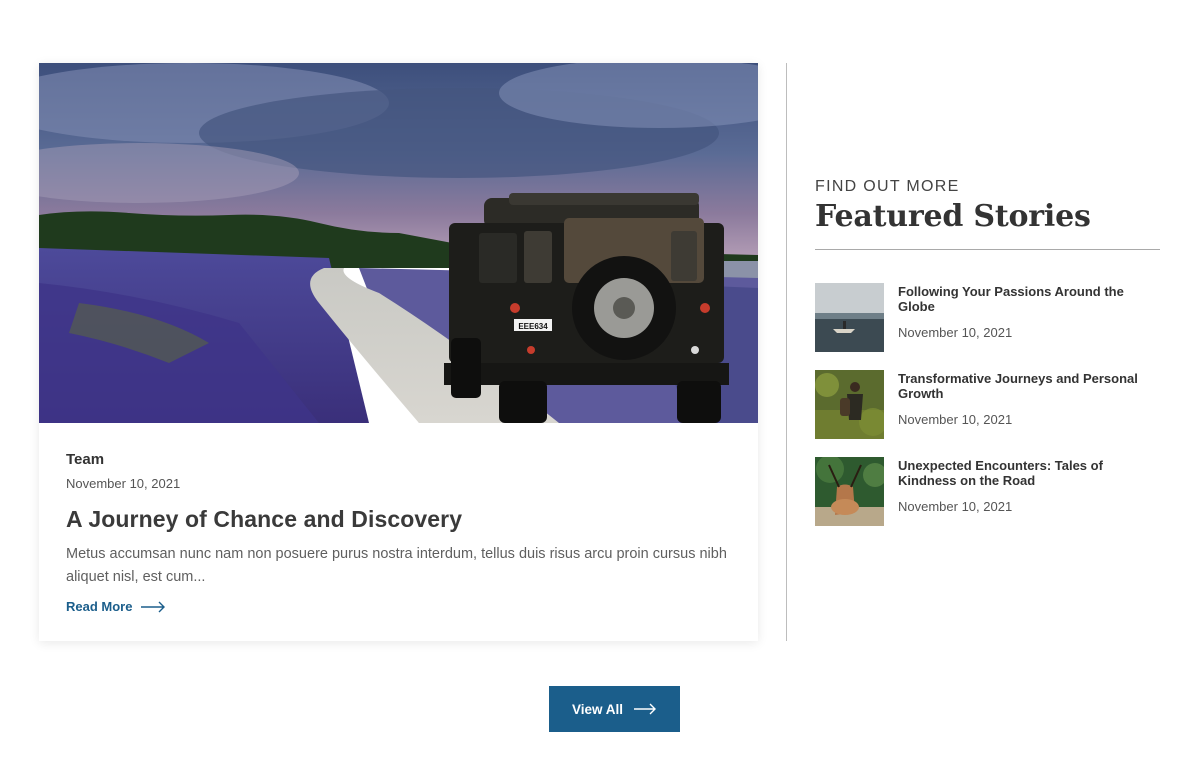  I want to click on view-all-label: View All, so click(597, 709).